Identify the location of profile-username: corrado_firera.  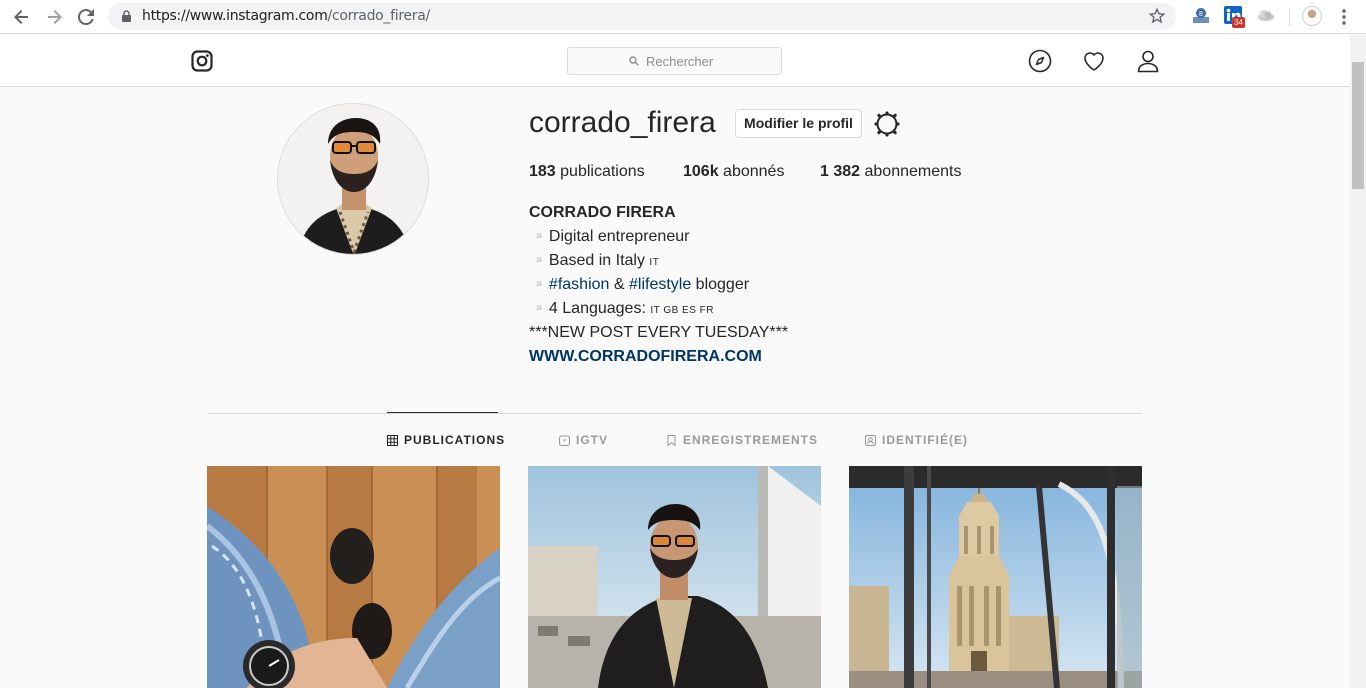
(622, 122).